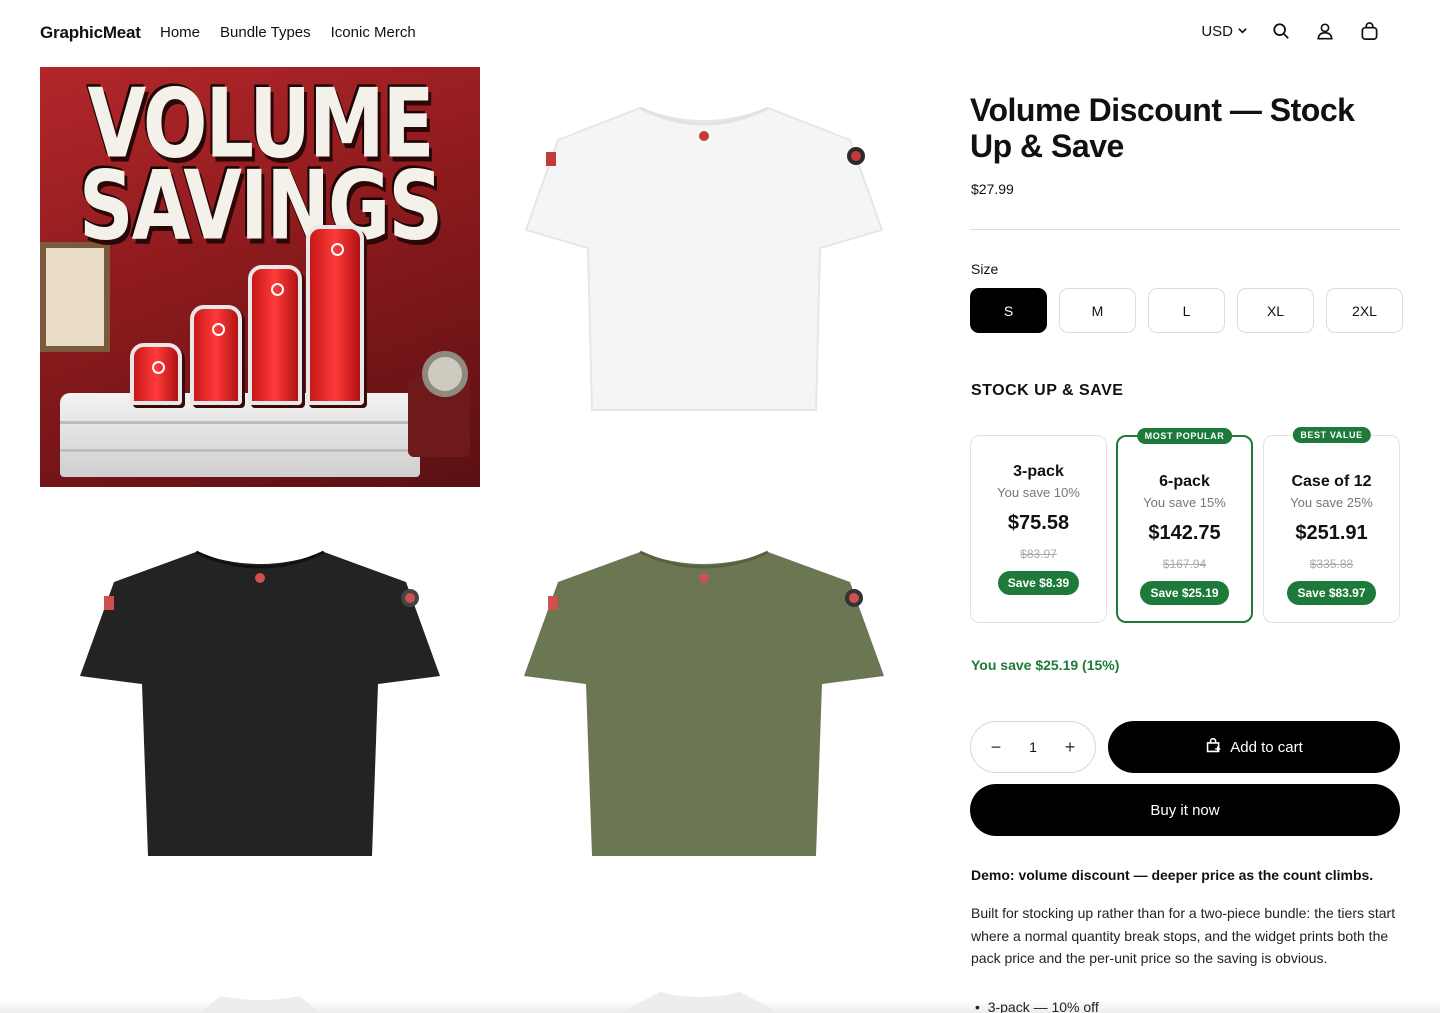 This screenshot has height=1013, width=1440. Describe the element at coordinates (1038, 492) in the screenshot. I see `tier-save-percent: You save 10%` at that location.